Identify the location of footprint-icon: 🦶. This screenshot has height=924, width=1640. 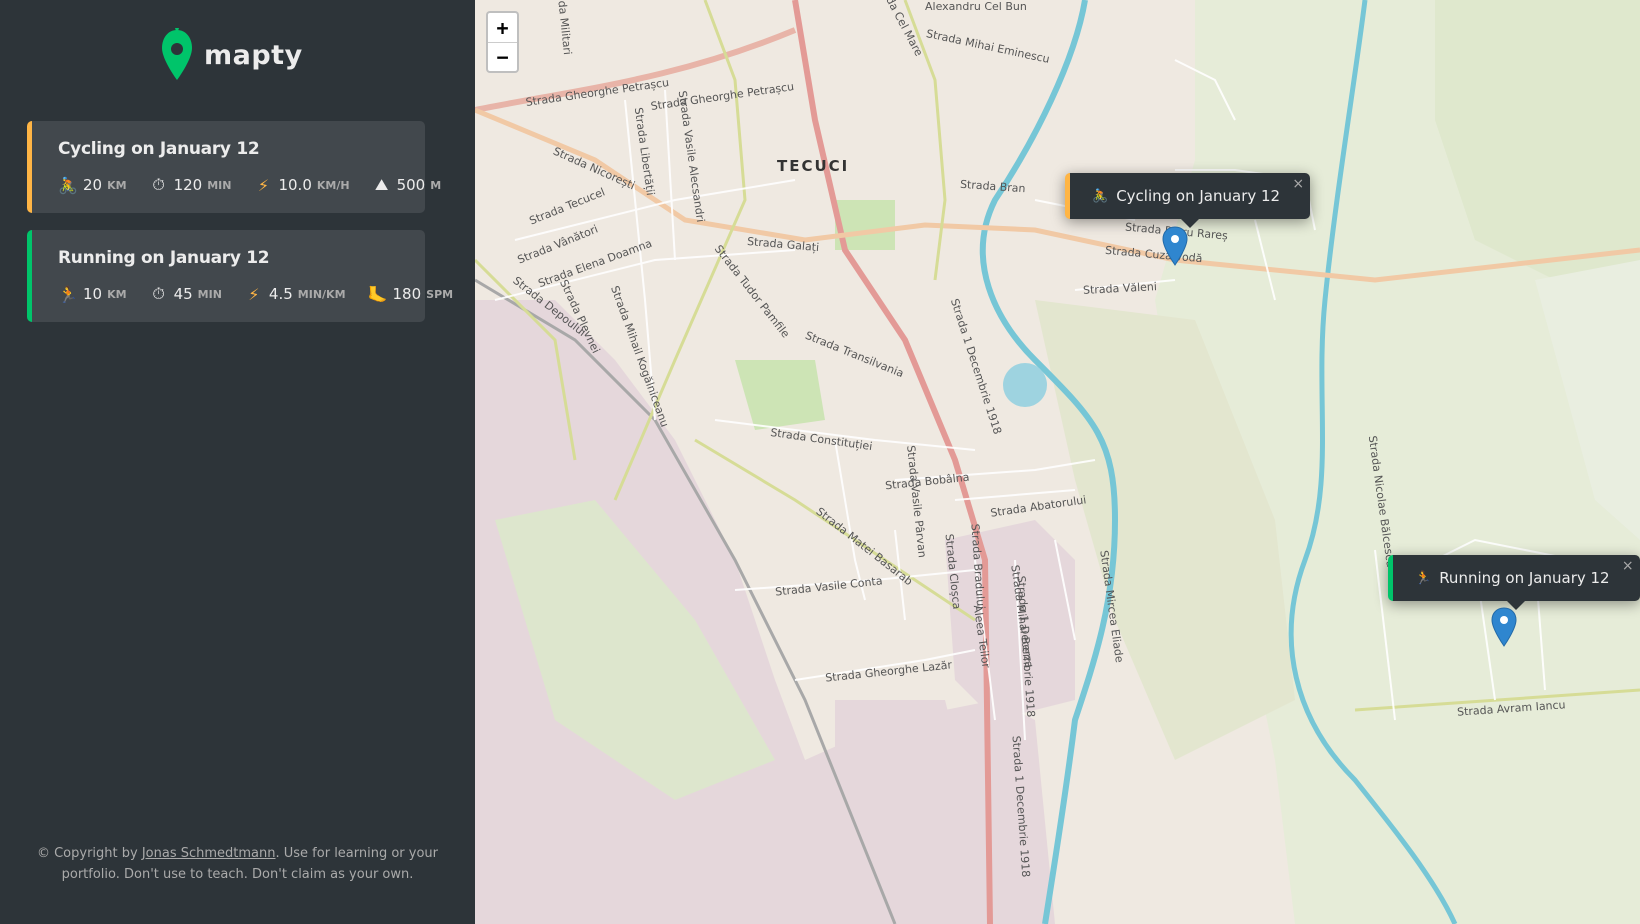
(377, 294).